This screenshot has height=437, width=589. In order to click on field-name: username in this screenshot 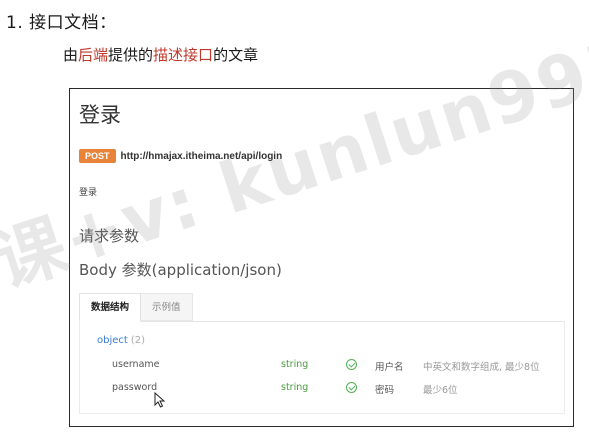, I will do `click(136, 364)`.